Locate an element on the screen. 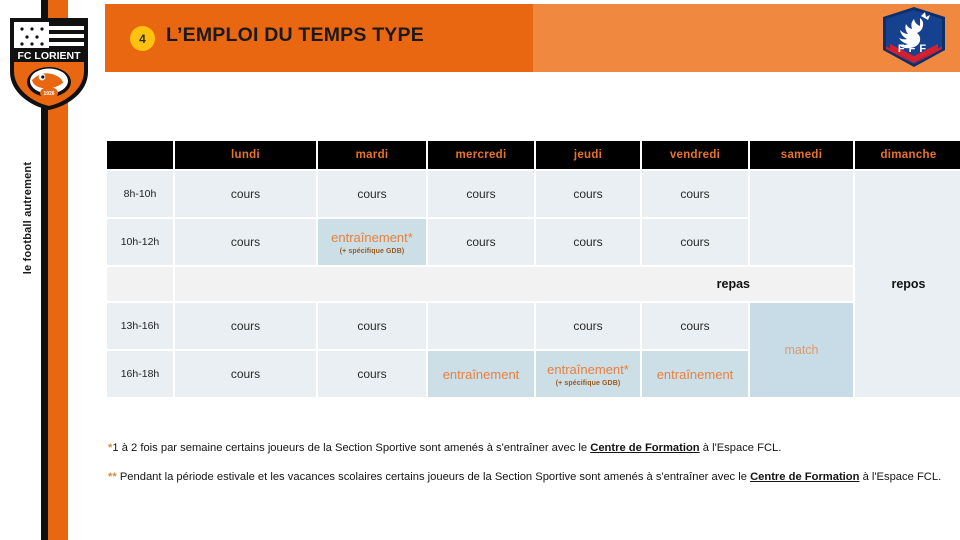  day-header-mercredi: mercredi is located at coordinates (481, 155).